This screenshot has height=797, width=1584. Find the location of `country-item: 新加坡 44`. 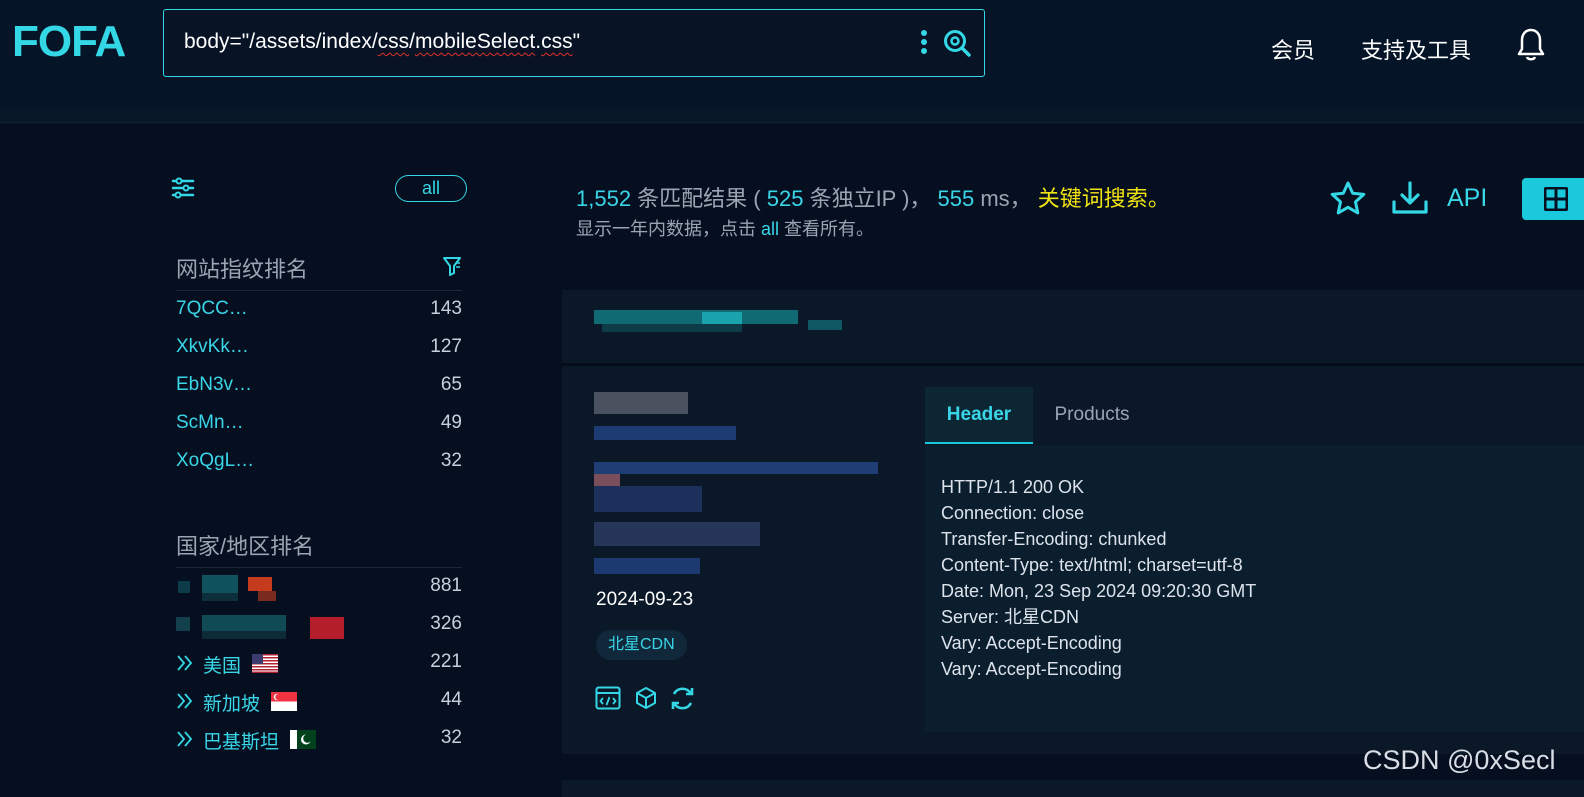

country-item: 新加坡 44 is located at coordinates (319, 702).